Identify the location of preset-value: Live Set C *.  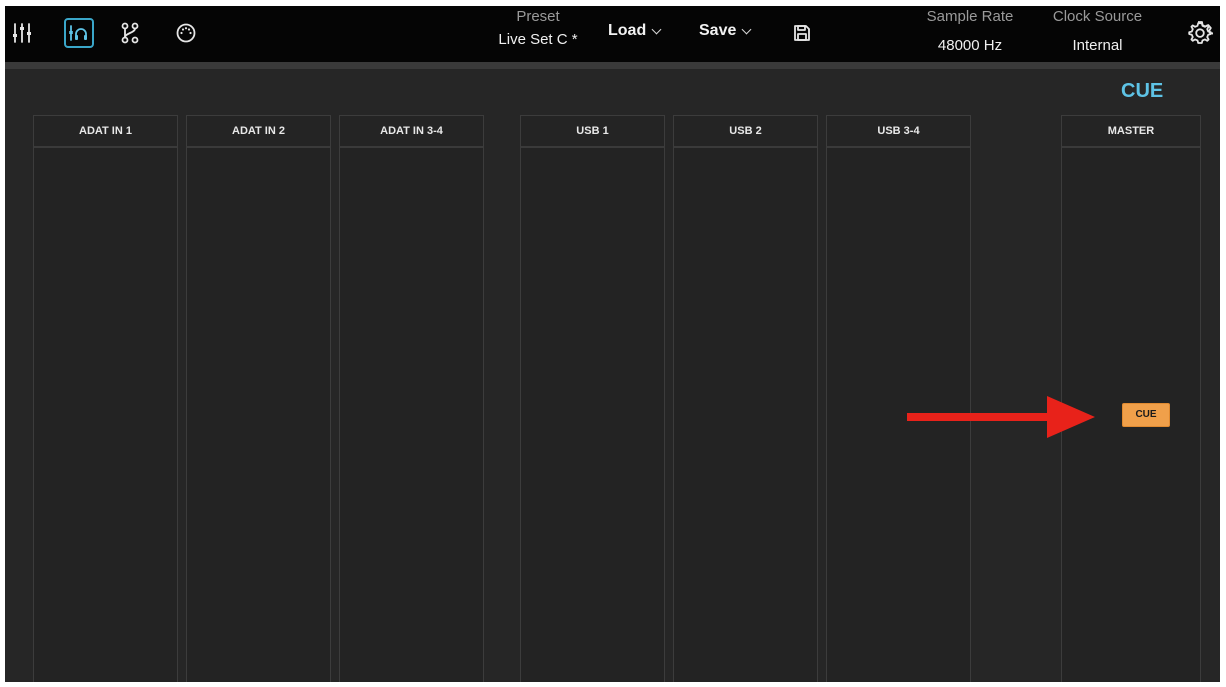
(538, 39).